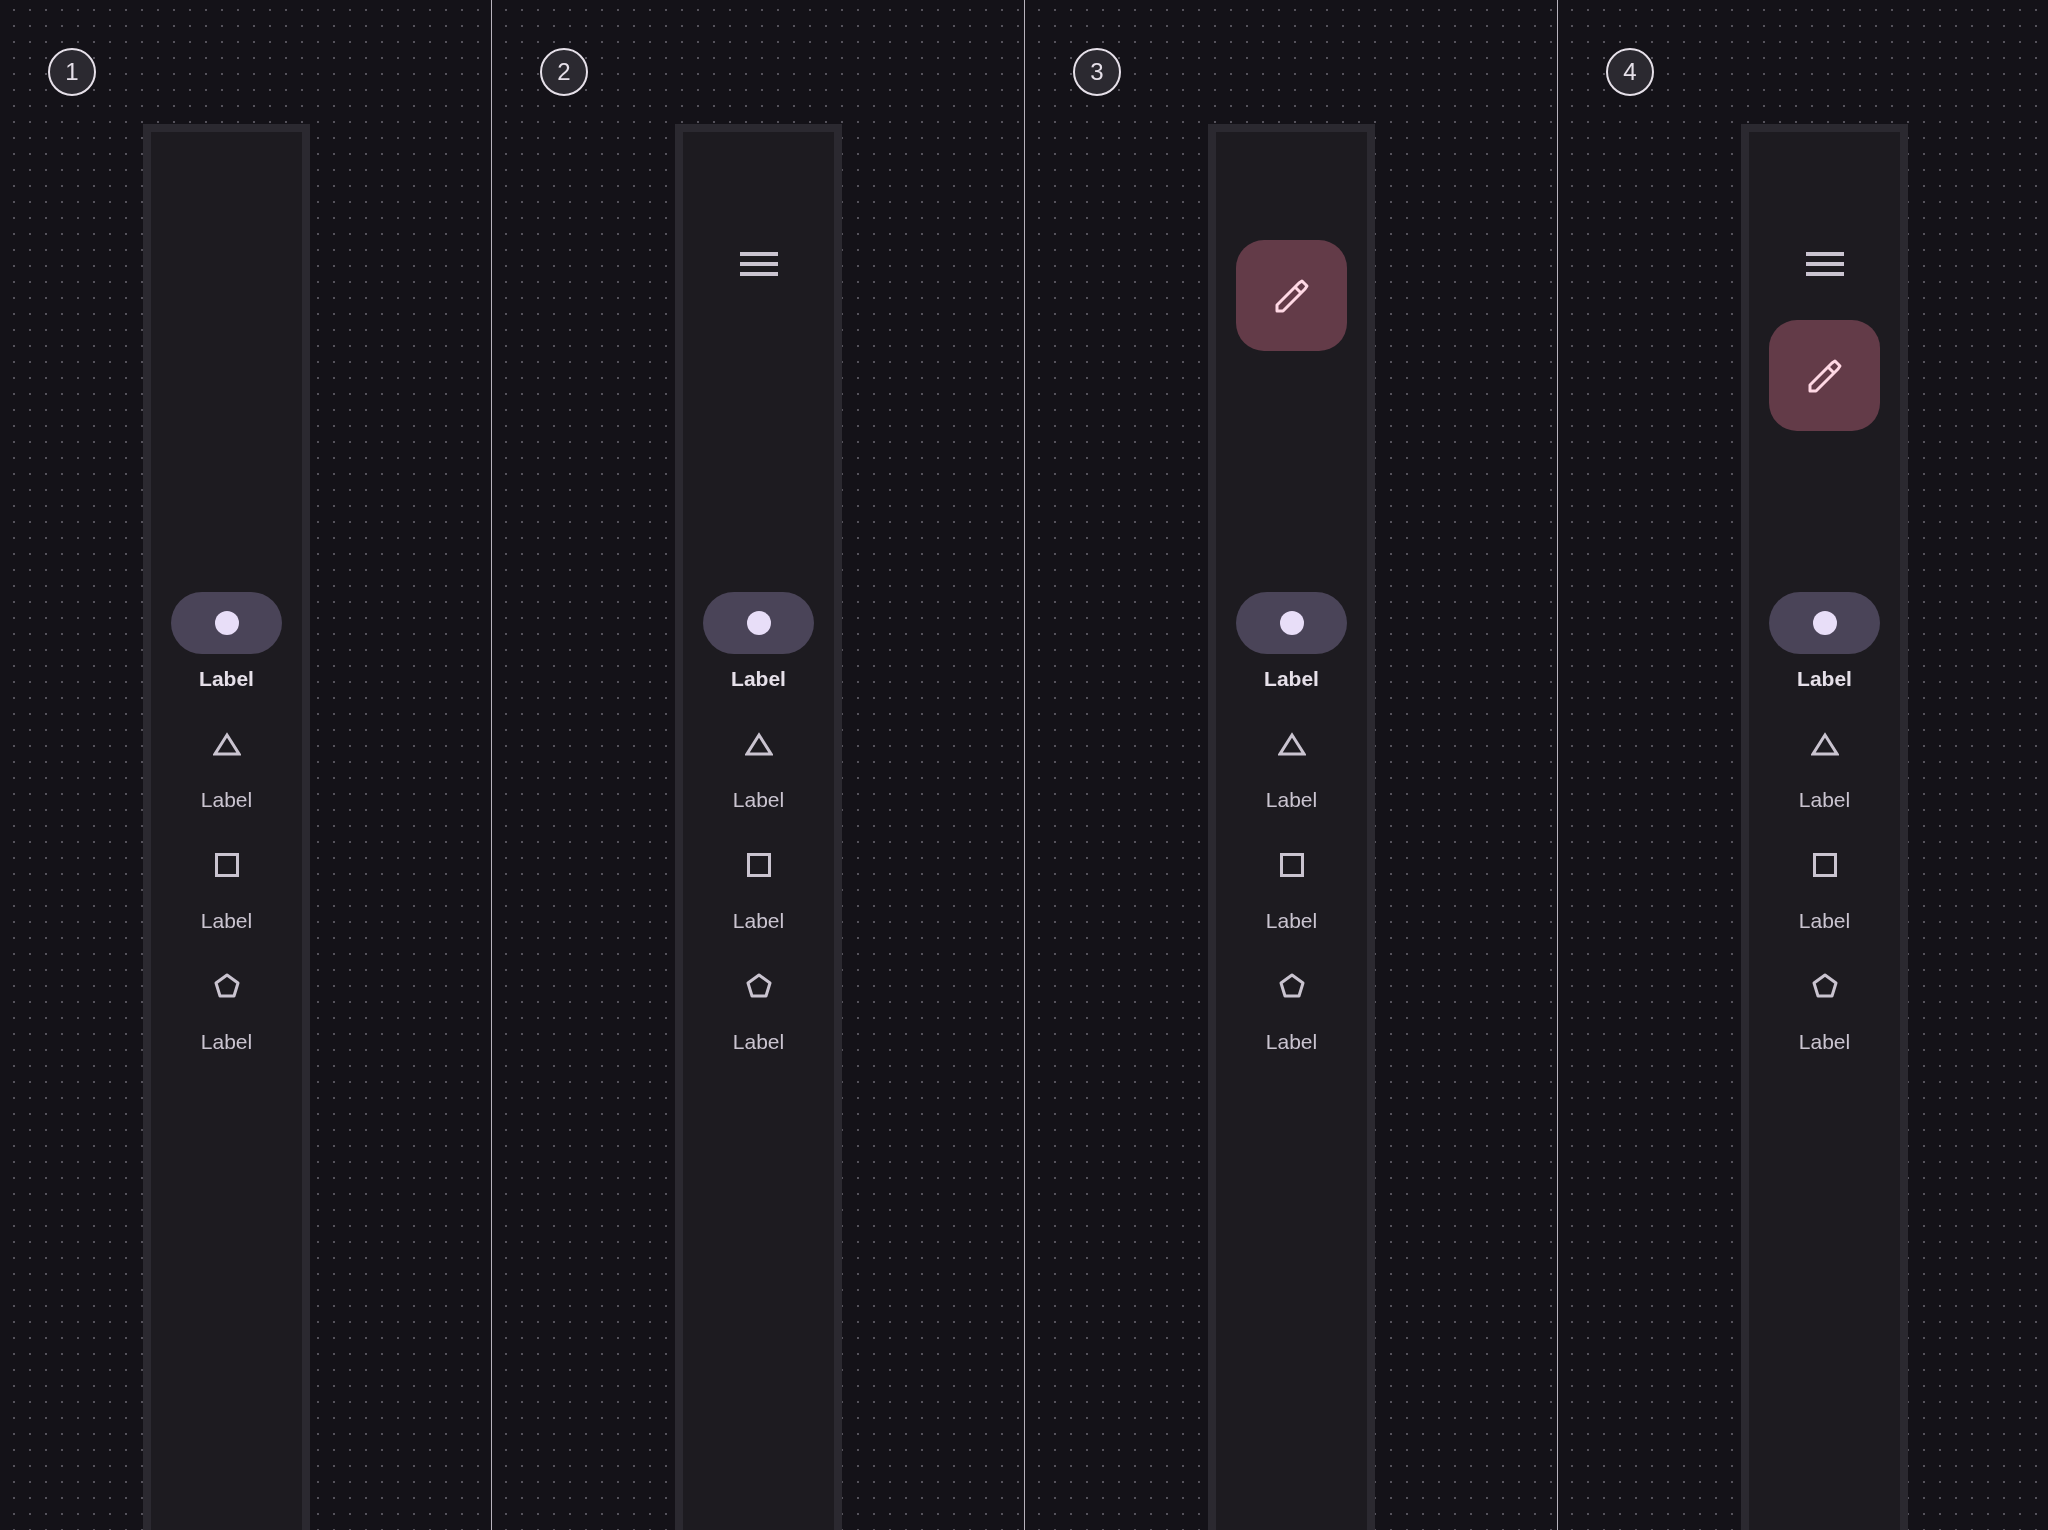 Image resolution: width=2048 pixels, height=1530 pixels. I want to click on step-number: 4, so click(1630, 72).